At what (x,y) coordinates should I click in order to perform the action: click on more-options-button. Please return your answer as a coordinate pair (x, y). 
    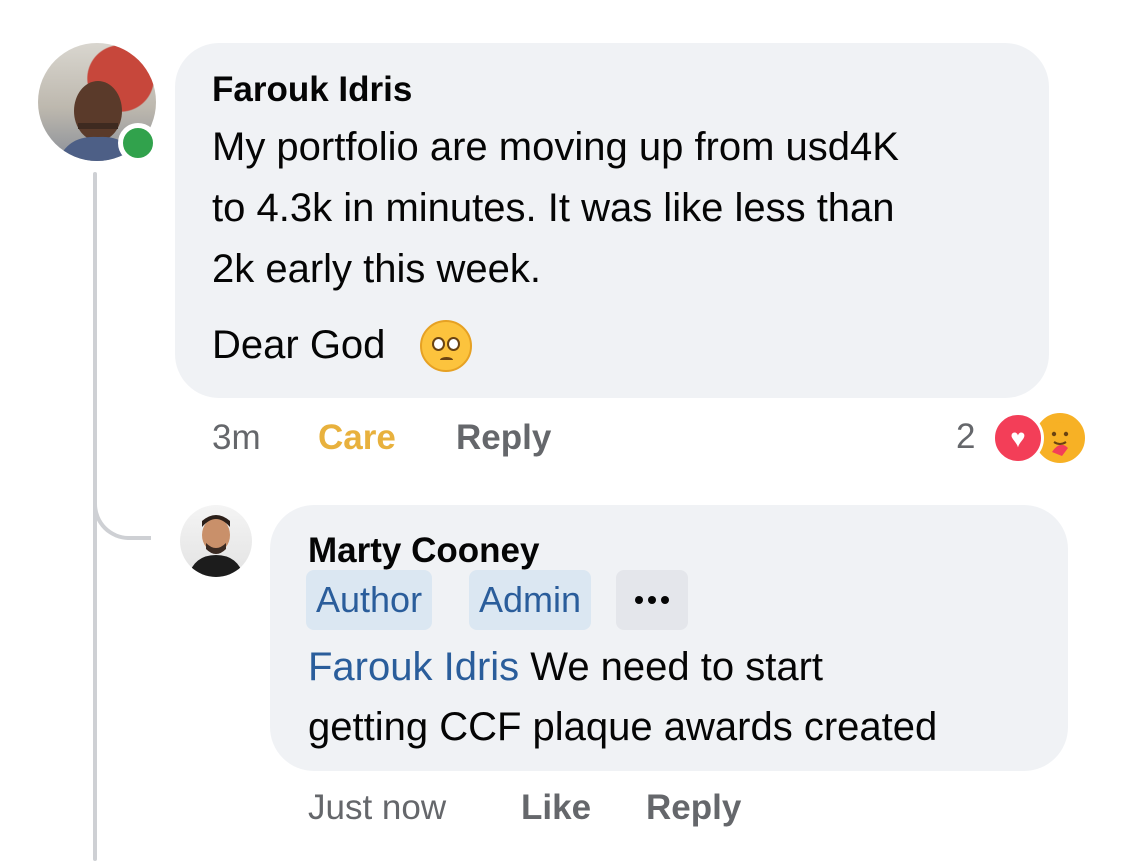
    Looking at the image, I should click on (652, 600).